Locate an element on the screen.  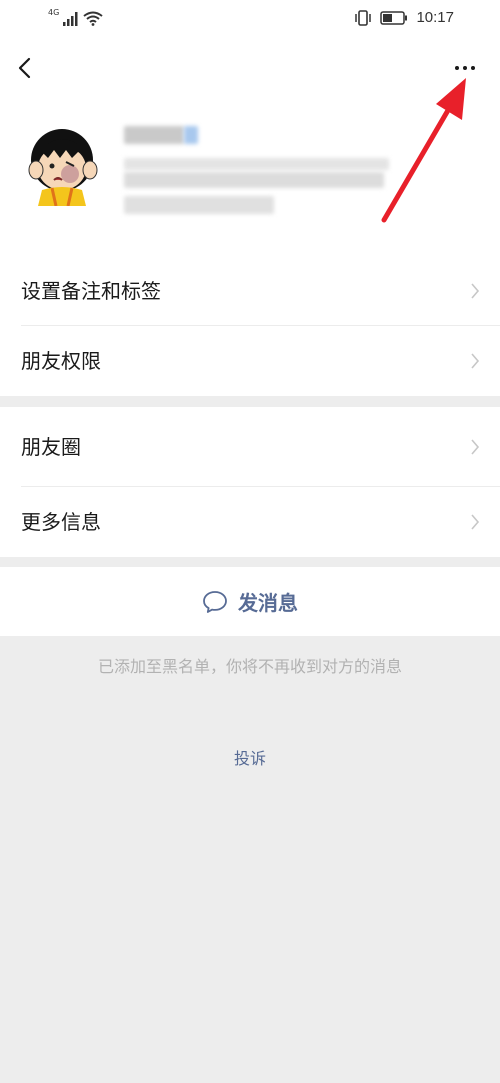
friend-permissions-row: 朋友权限 is located at coordinates (250, 361).